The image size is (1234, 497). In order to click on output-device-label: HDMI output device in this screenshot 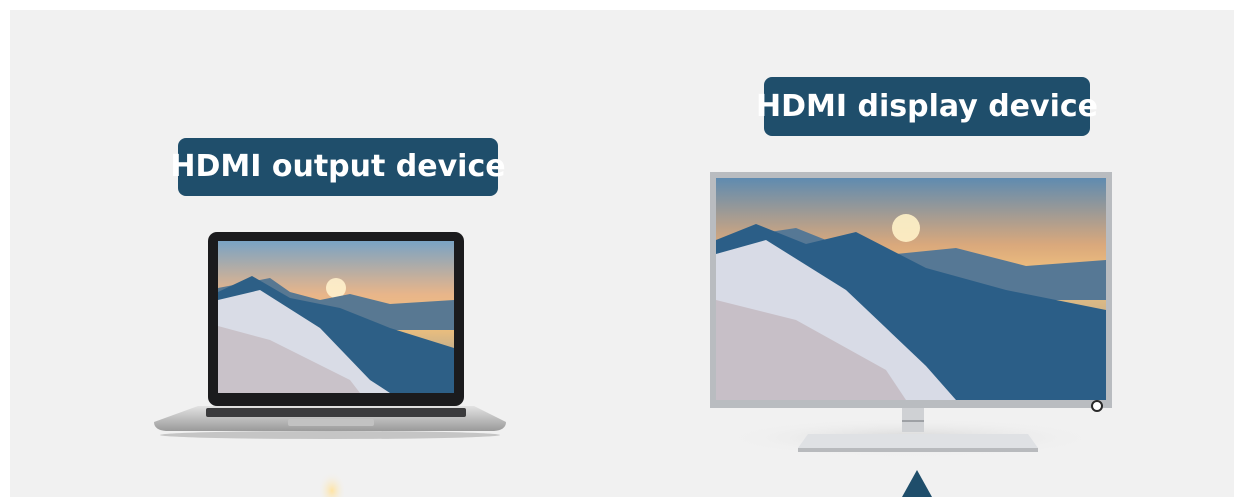, I will do `click(338, 167)`.